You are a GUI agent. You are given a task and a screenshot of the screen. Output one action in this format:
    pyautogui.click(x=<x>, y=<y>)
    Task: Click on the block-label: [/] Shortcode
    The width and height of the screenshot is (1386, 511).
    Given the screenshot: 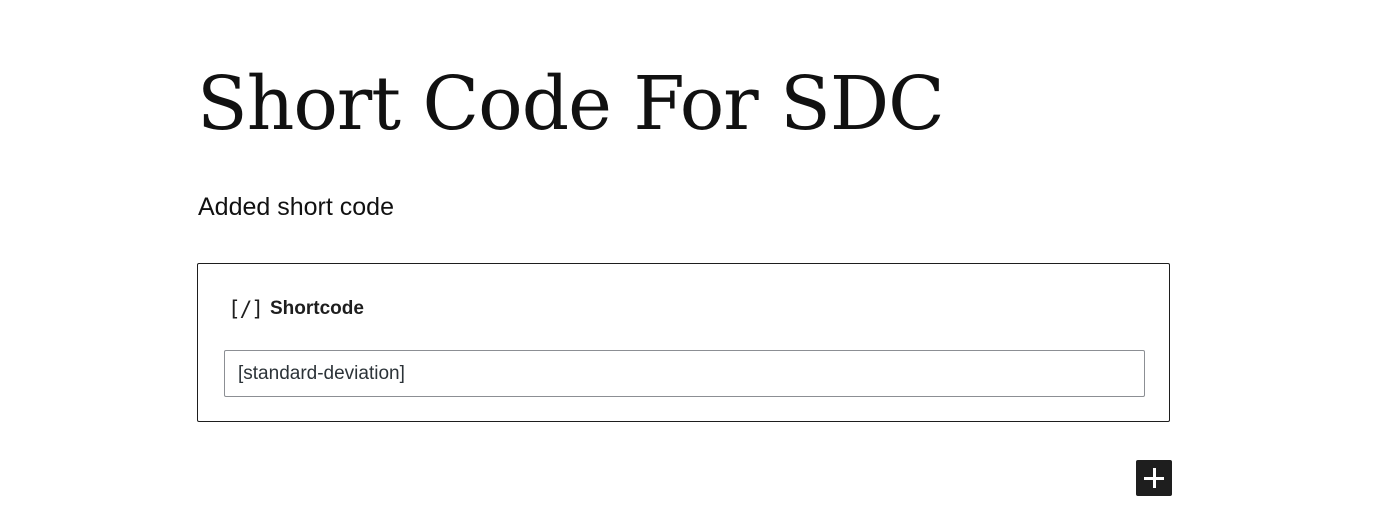 What is the action you would take?
    pyautogui.click(x=296, y=309)
    